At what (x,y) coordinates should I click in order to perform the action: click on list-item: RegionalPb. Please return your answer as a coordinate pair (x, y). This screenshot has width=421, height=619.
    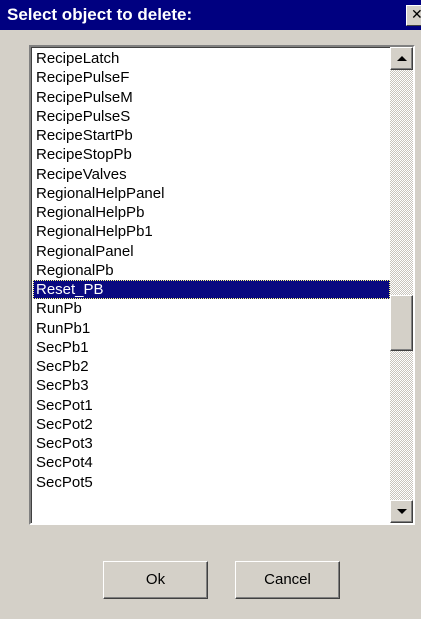
    Looking at the image, I should click on (211, 270).